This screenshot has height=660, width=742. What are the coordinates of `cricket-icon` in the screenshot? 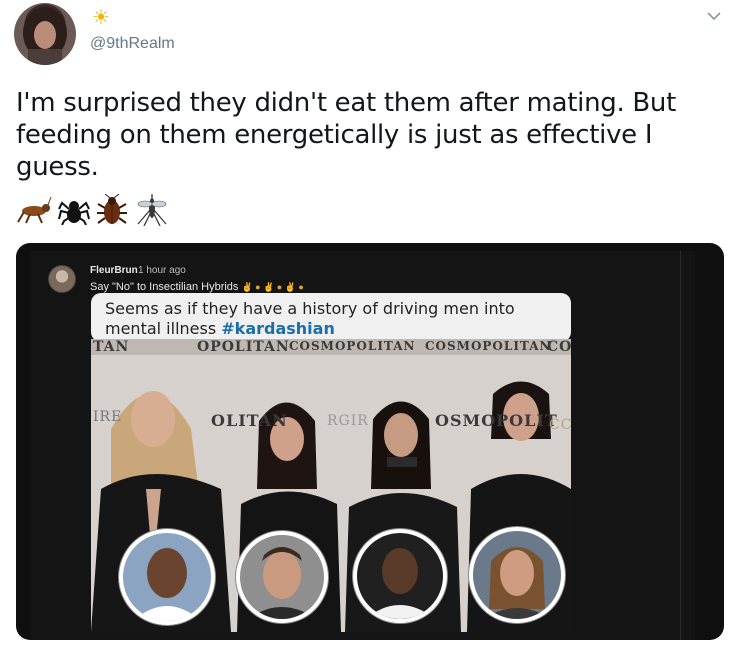 It's located at (34, 210).